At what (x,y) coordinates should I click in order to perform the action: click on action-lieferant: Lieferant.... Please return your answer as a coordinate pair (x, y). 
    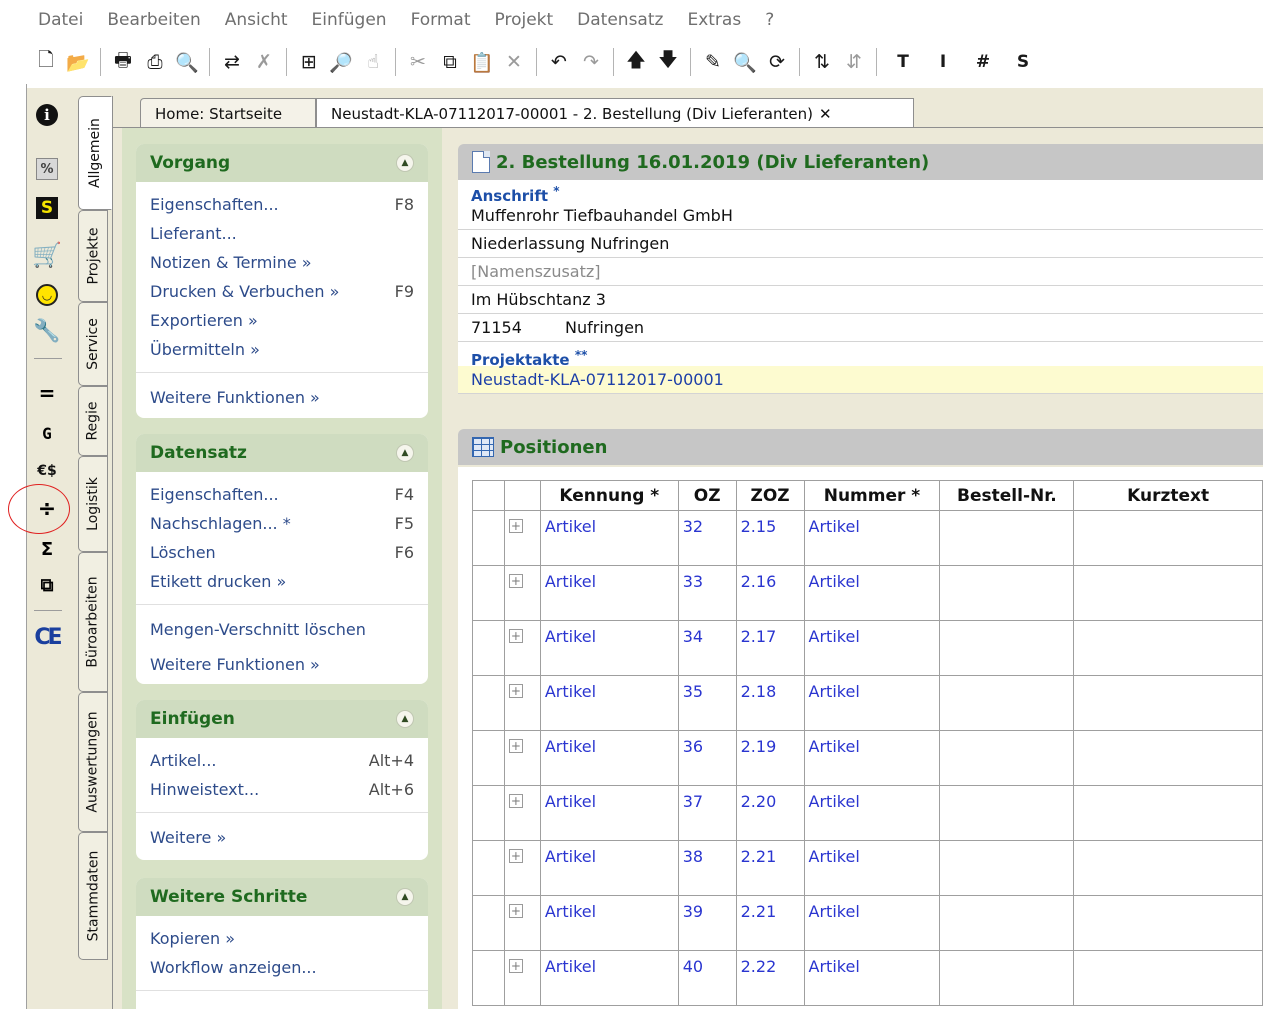
    Looking at the image, I should click on (282, 233).